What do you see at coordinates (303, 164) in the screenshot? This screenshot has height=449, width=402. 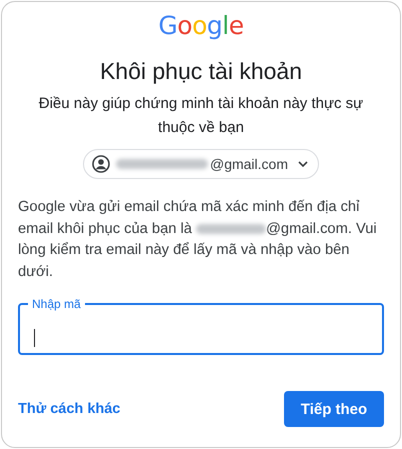 I see `chevron-down-icon` at bounding box center [303, 164].